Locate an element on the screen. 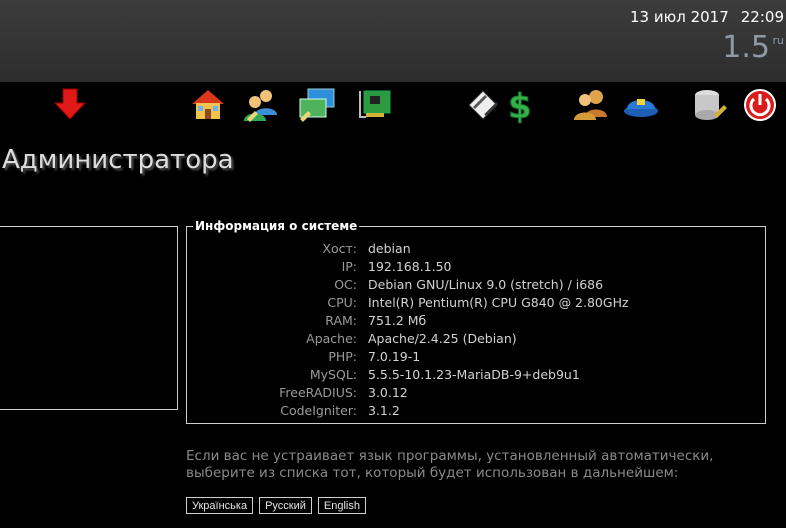  date-text: 13 июл 2017 is located at coordinates (679, 17).